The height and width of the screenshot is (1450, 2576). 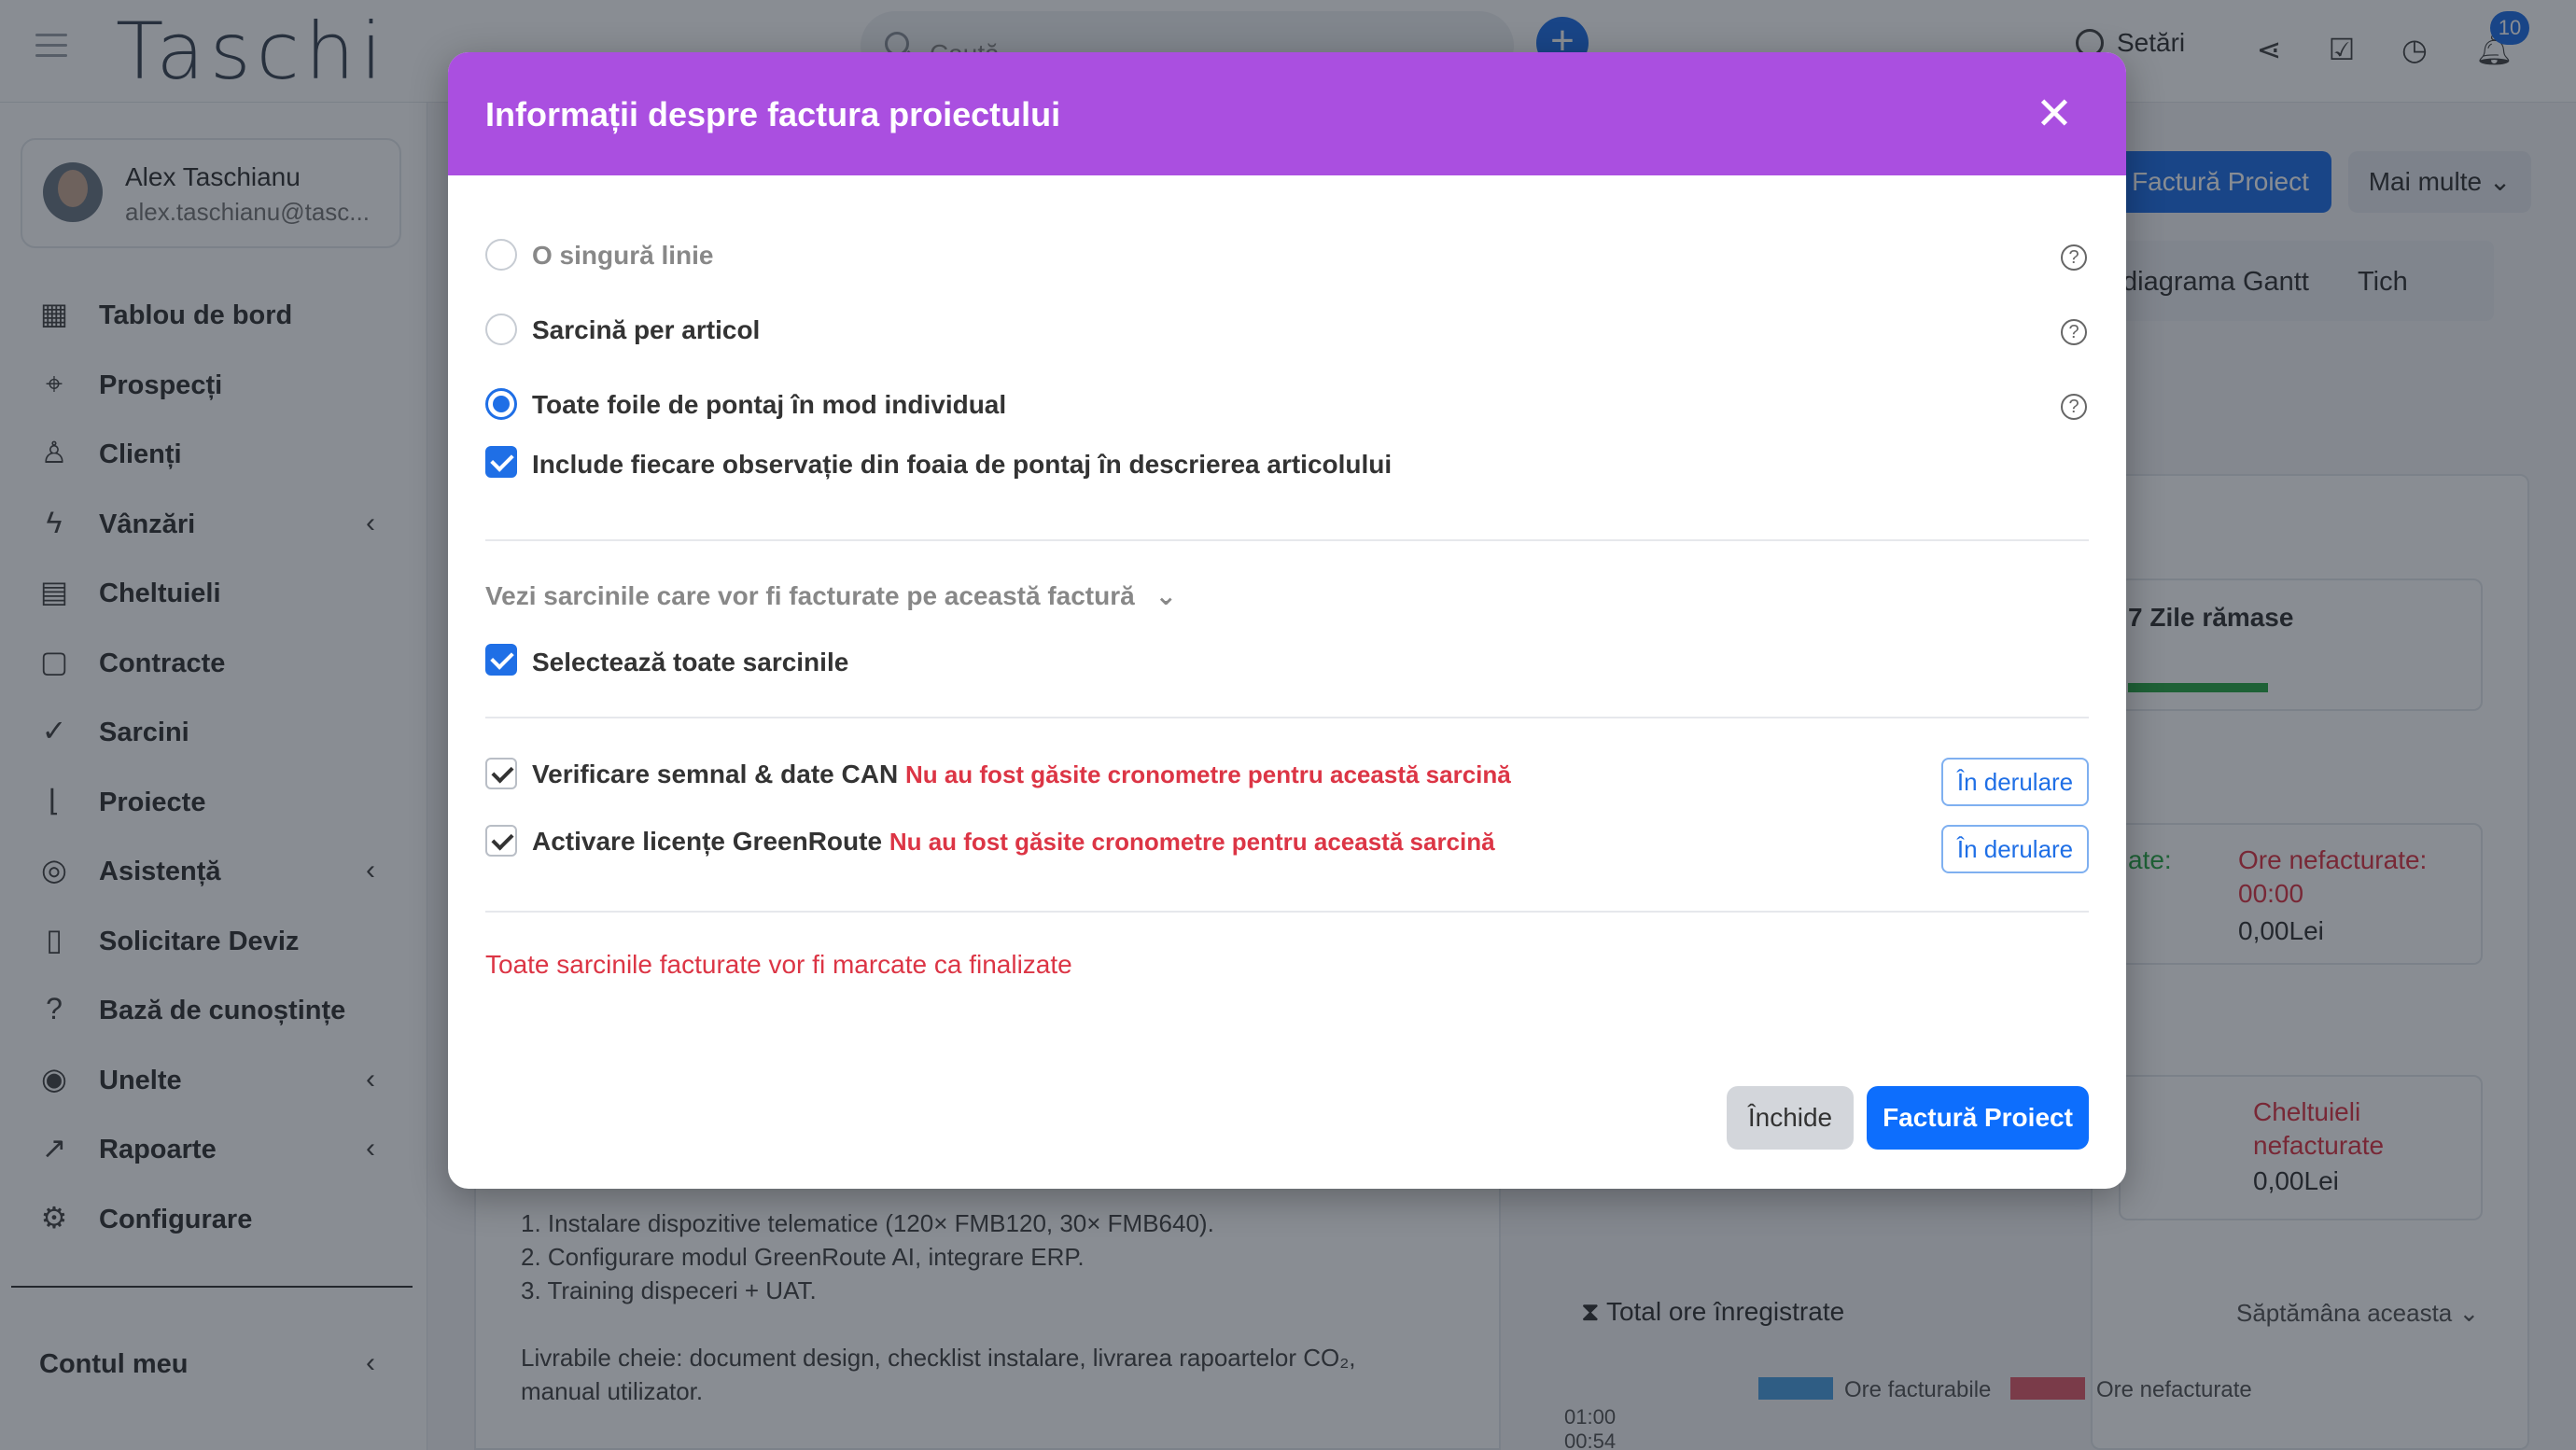 I want to click on radio-task-per-item, so click(x=501, y=329).